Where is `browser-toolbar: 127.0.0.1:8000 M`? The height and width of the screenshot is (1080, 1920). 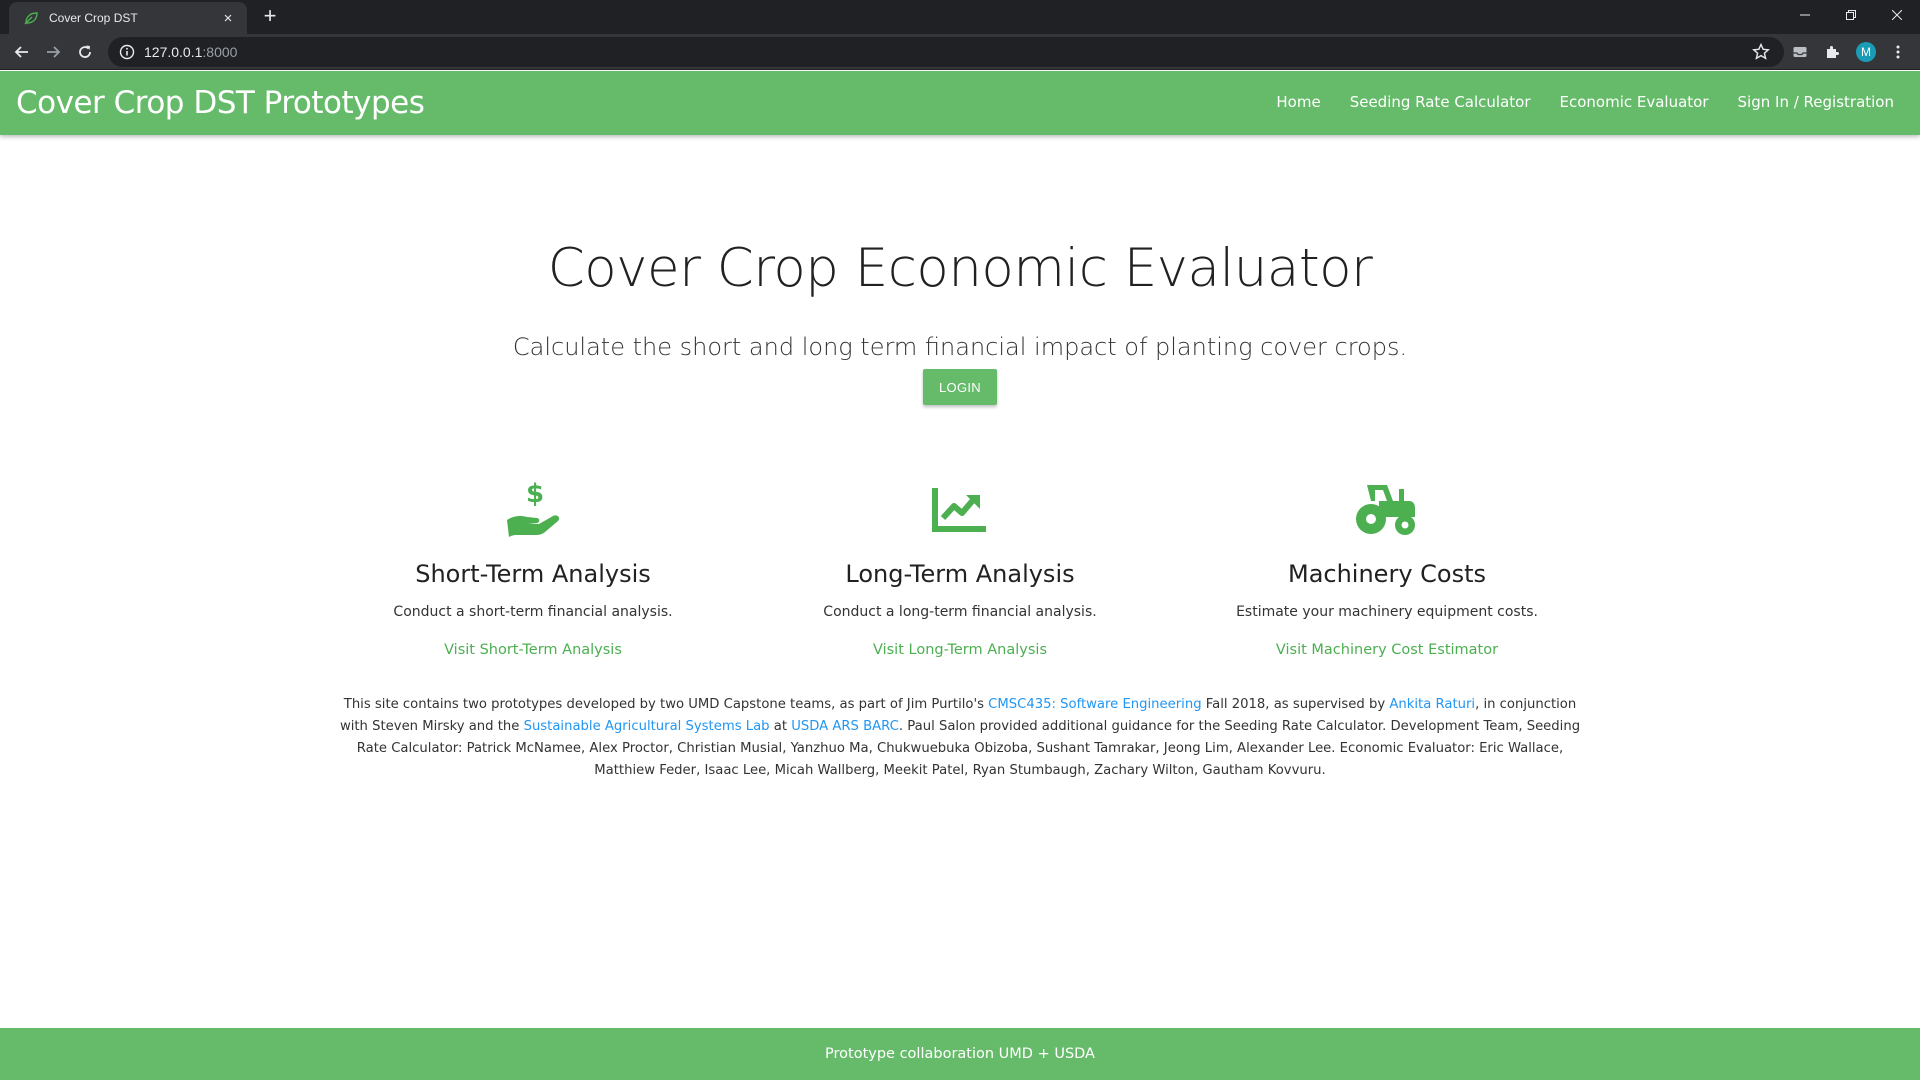
browser-toolbar: 127.0.0.1:8000 M is located at coordinates (960, 52).